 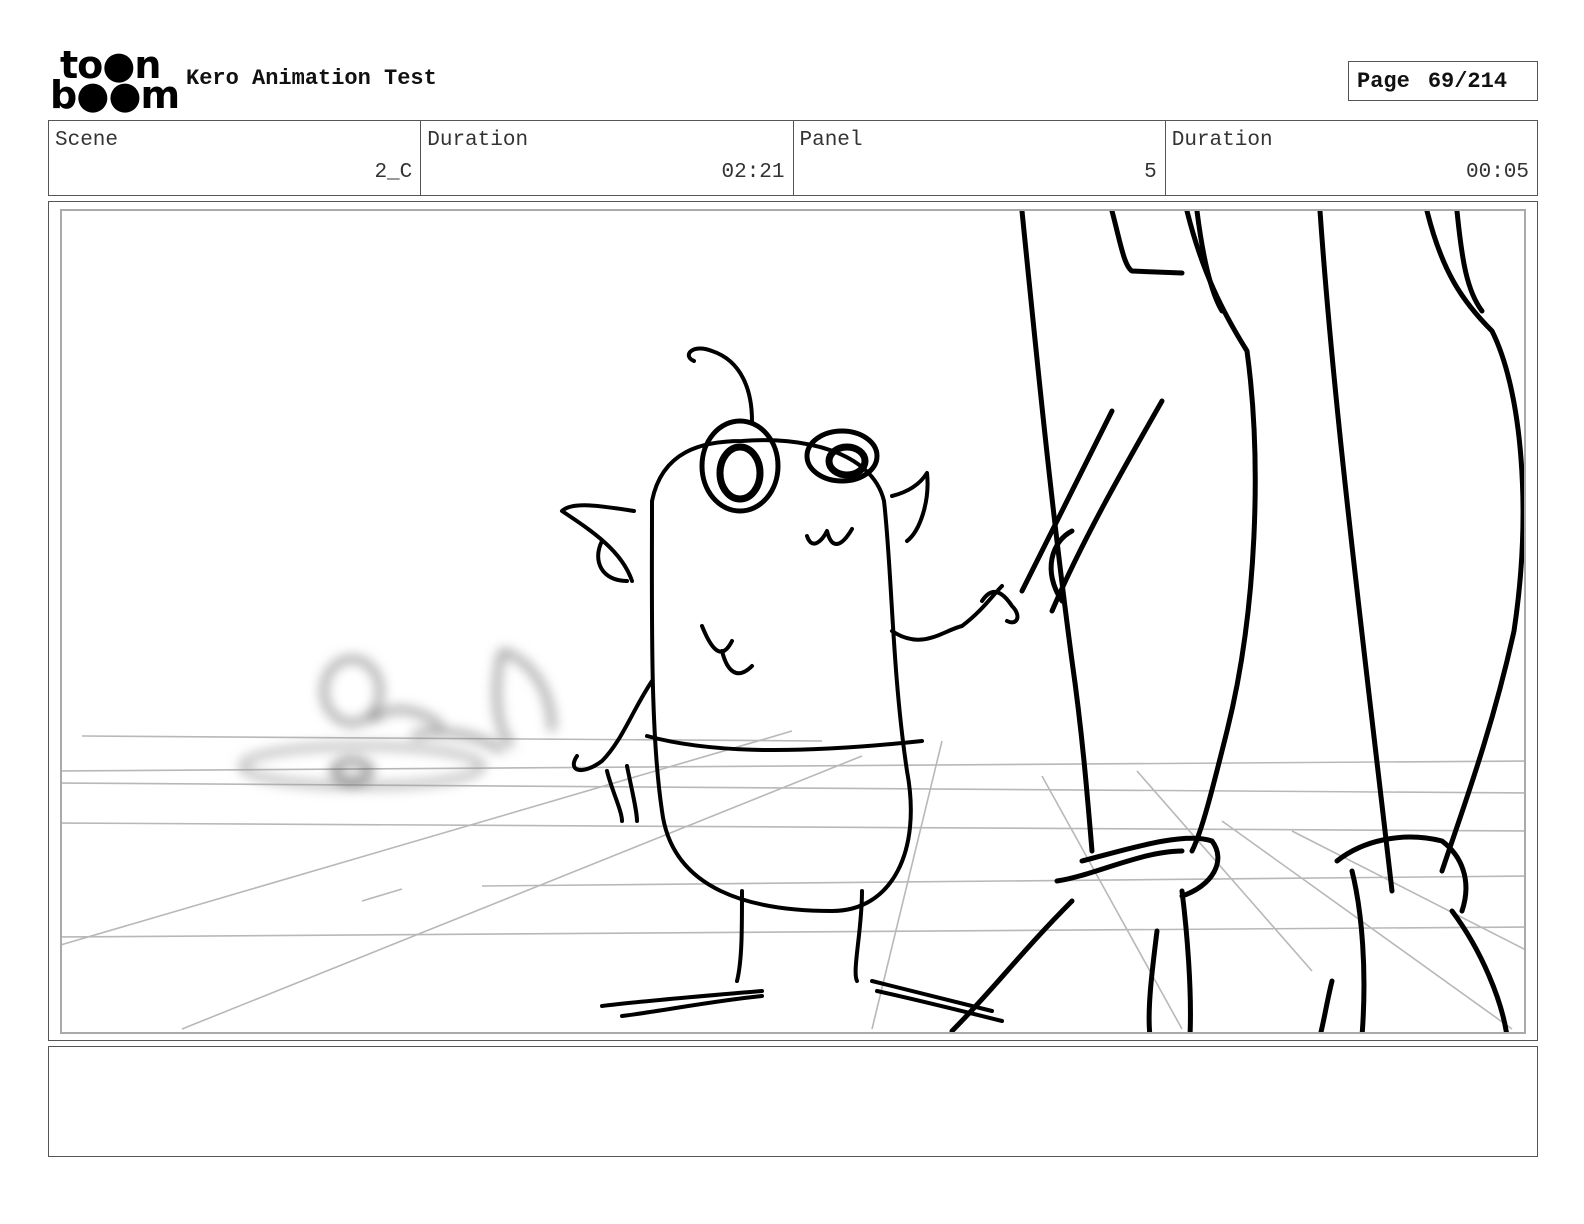 What do you see at coordinates (87, 140) in the screenshot?
I see `scene-label: Scene` at bounding box center [87, 140].